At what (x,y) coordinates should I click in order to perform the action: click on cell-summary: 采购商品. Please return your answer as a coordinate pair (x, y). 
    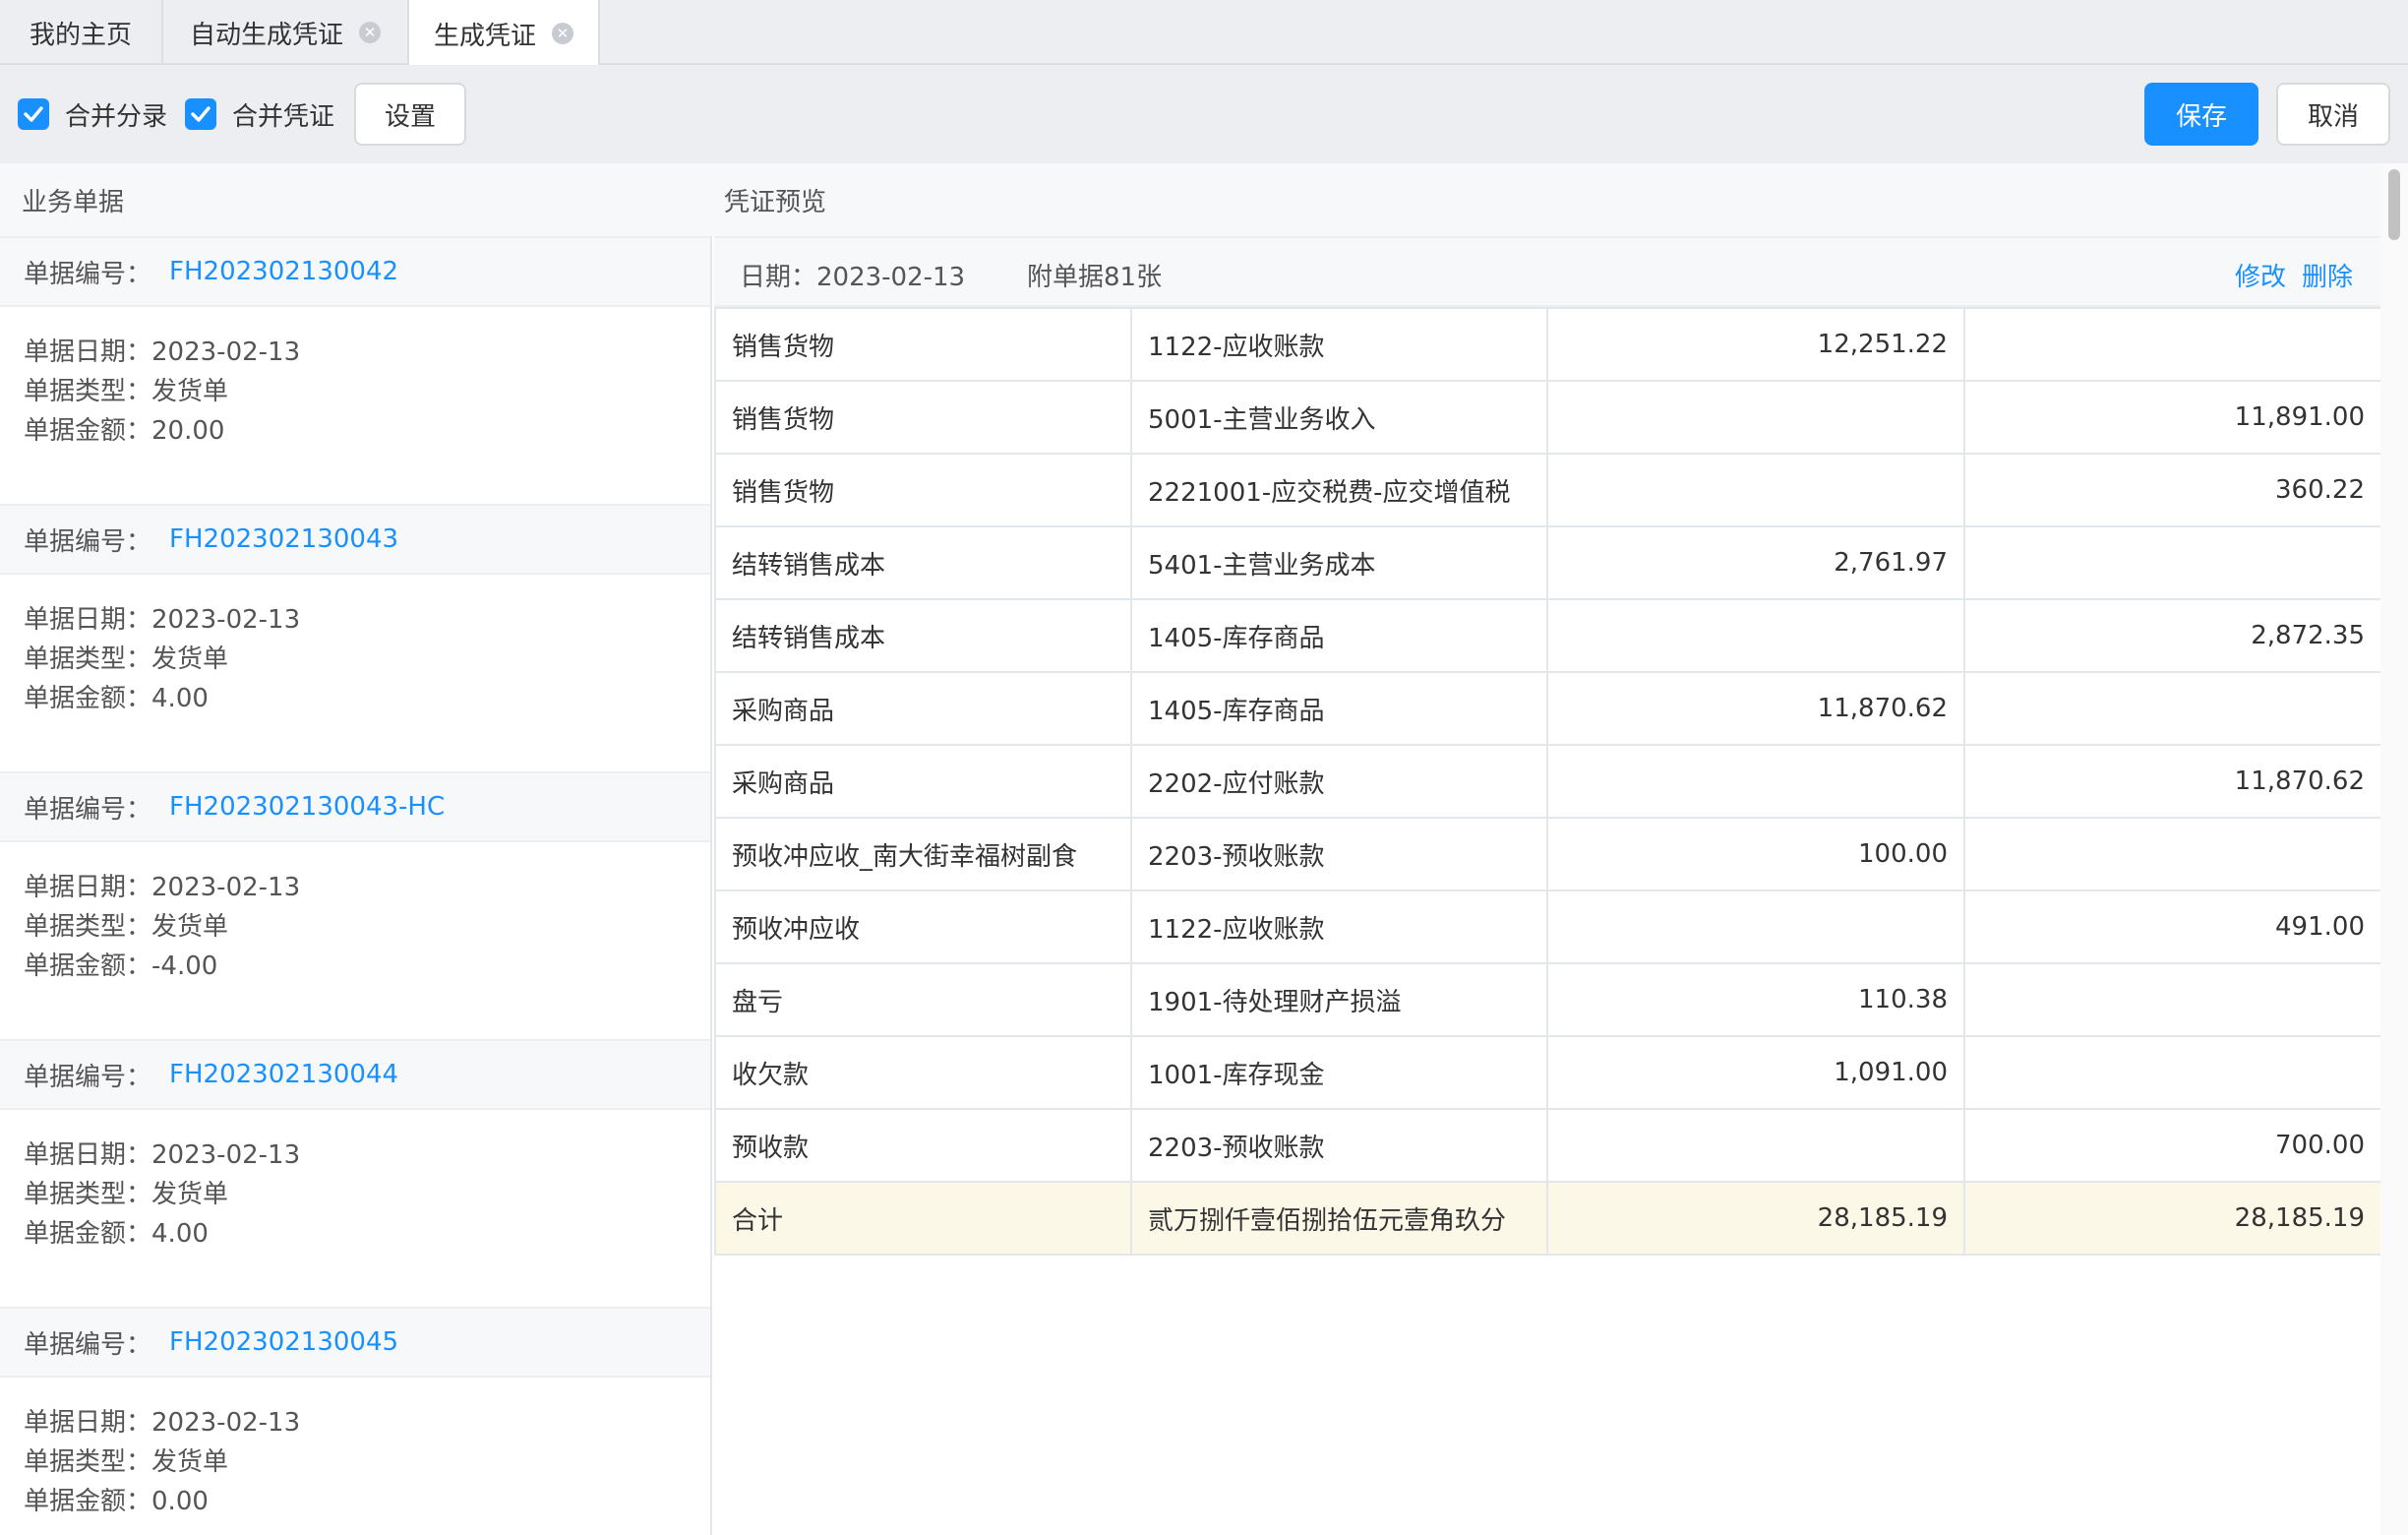
    Looking at the image, I should click on (923, 708).